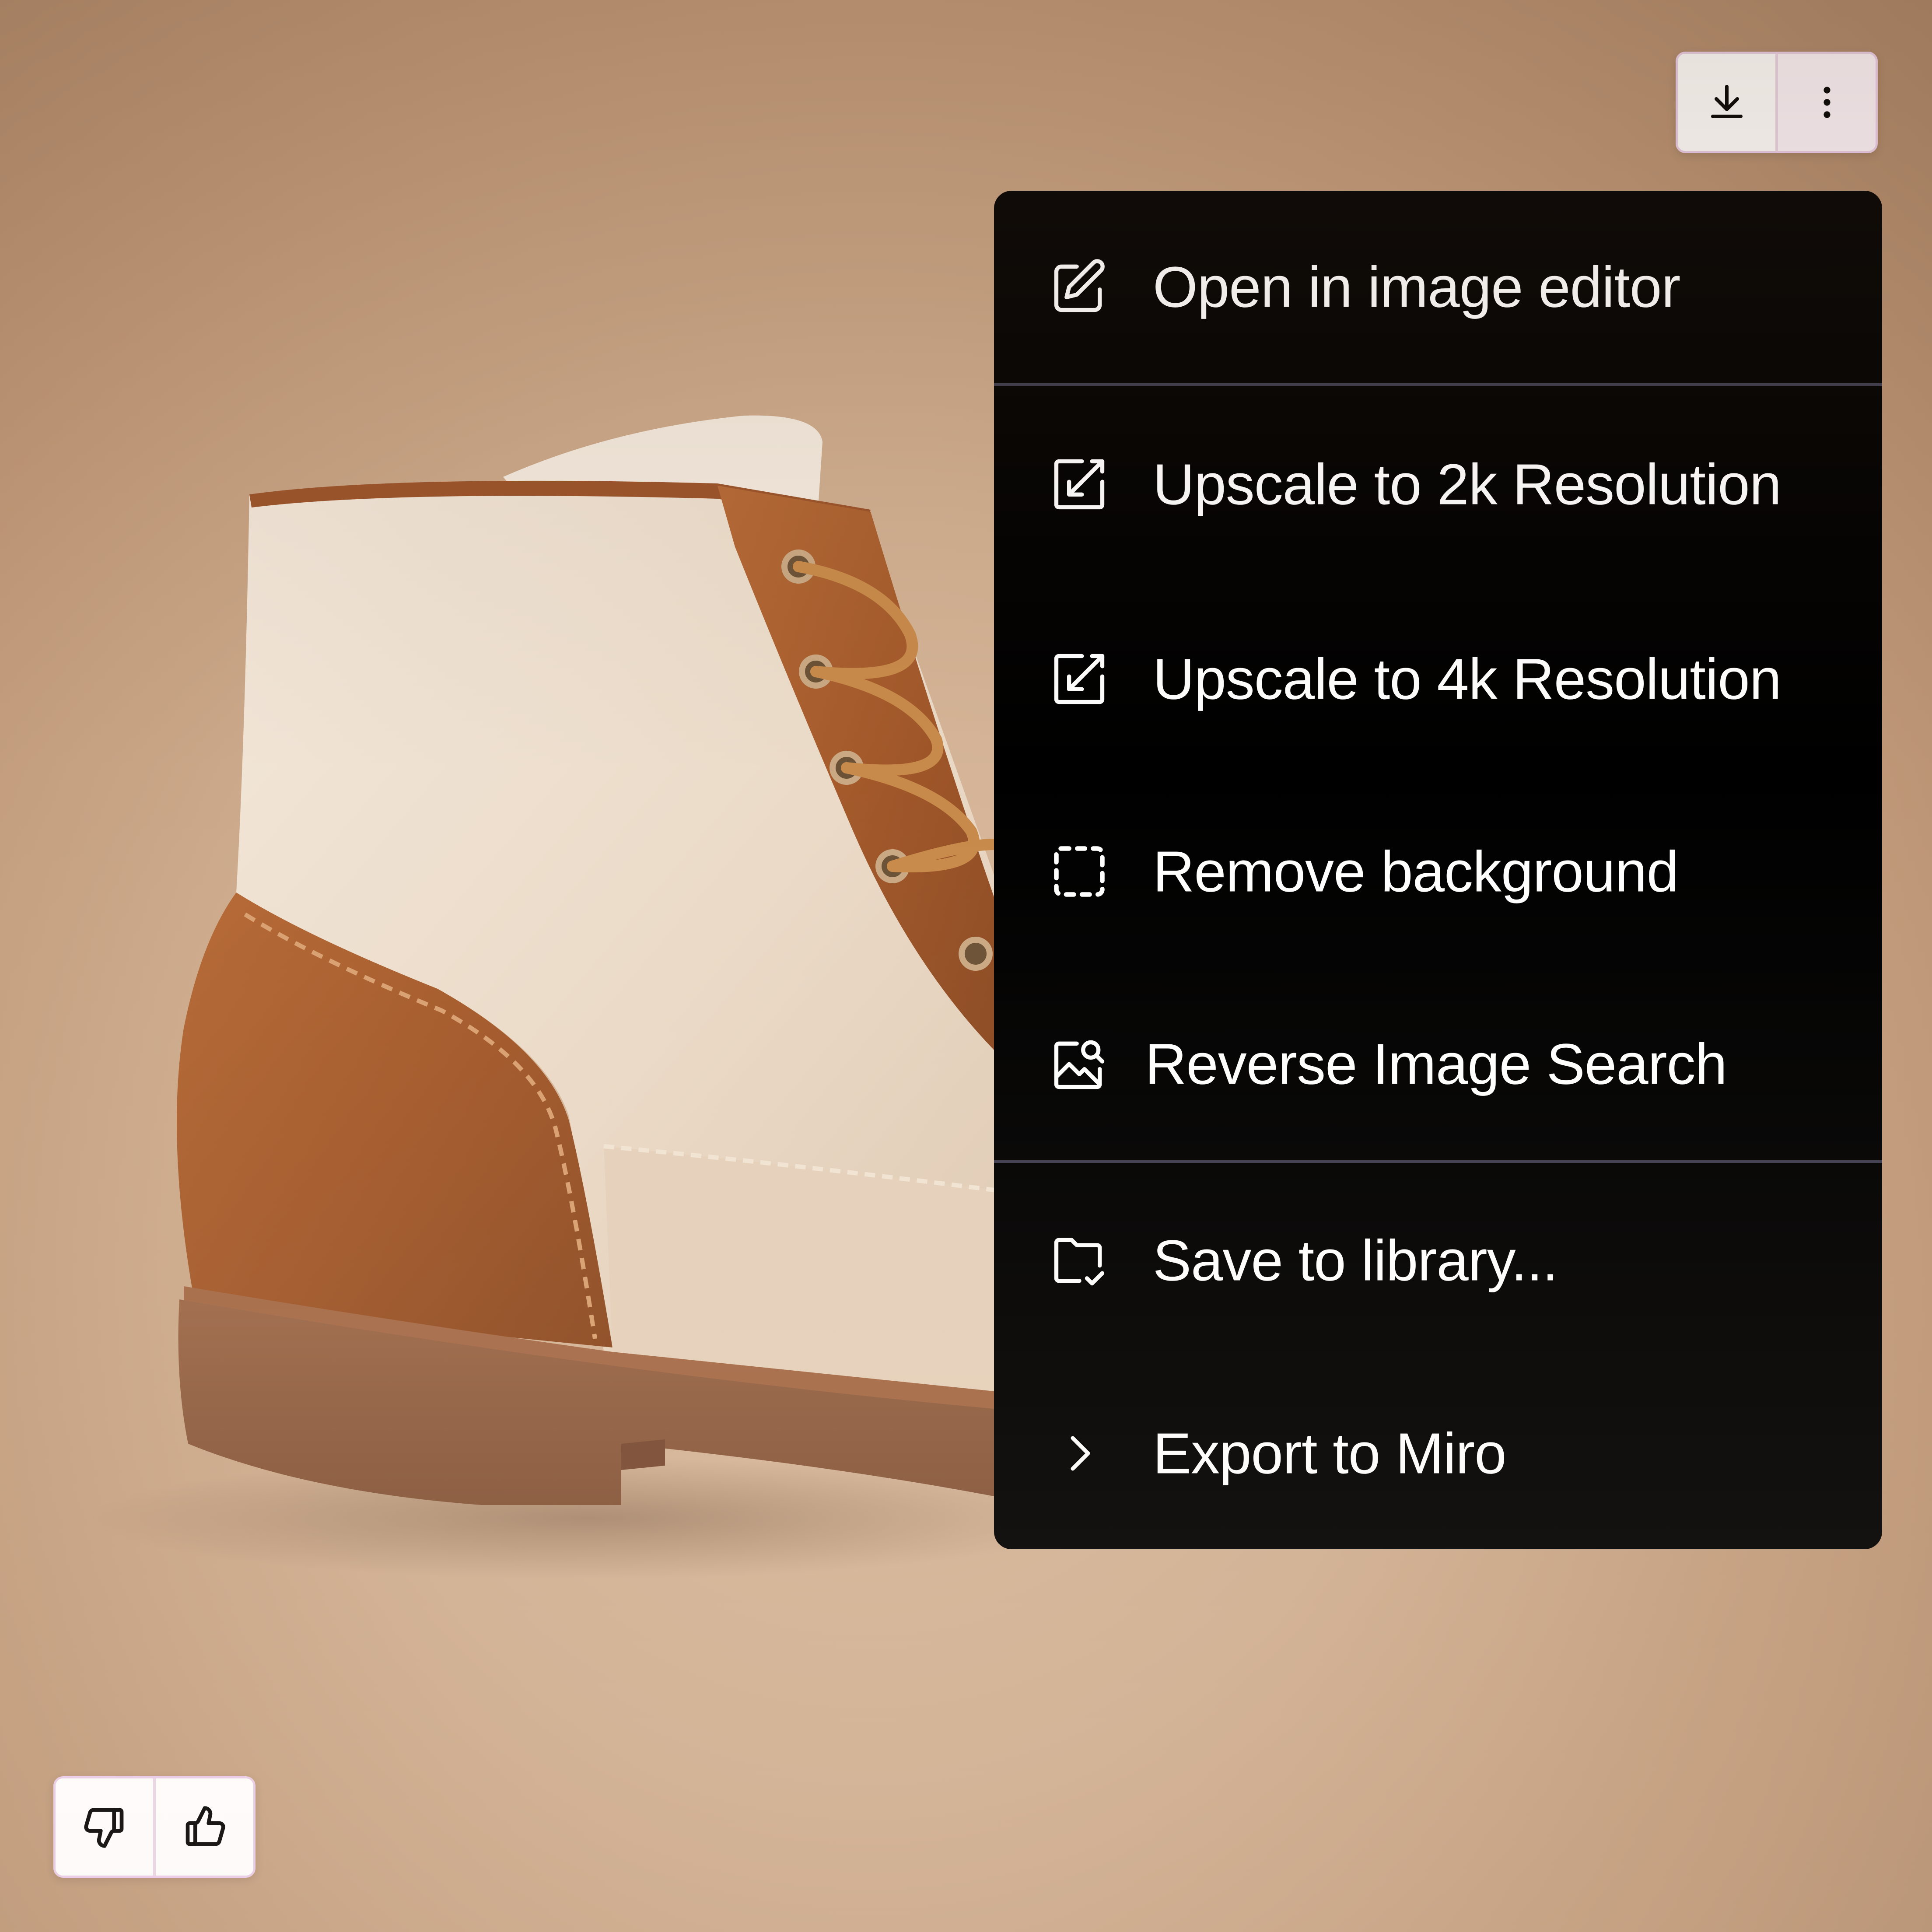 The width and height of the screenshot is (1932, 1932). What do you see at coordinates (1416, 871) in the screenshot?
I see `menu-item-label: Remove background` at bounding box center [1416, 871].